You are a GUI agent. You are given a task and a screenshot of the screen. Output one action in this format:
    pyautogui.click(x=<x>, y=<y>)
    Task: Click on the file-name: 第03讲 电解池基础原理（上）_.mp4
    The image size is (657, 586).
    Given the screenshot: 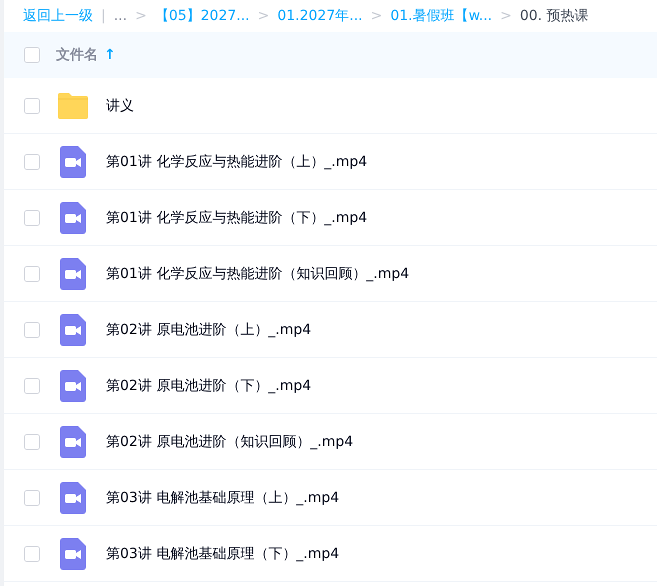 What is the action you would take?
    pyautogui.click(x=223, y=497)
    